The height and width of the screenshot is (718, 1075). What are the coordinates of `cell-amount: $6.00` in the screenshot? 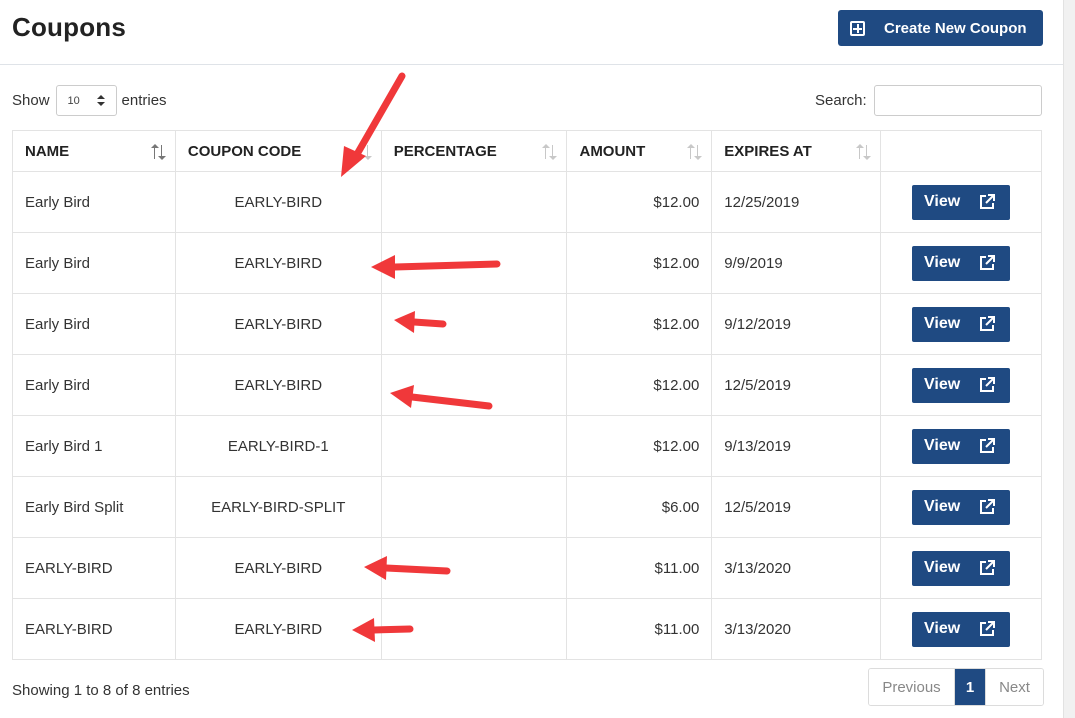 It's located at (639, 507).